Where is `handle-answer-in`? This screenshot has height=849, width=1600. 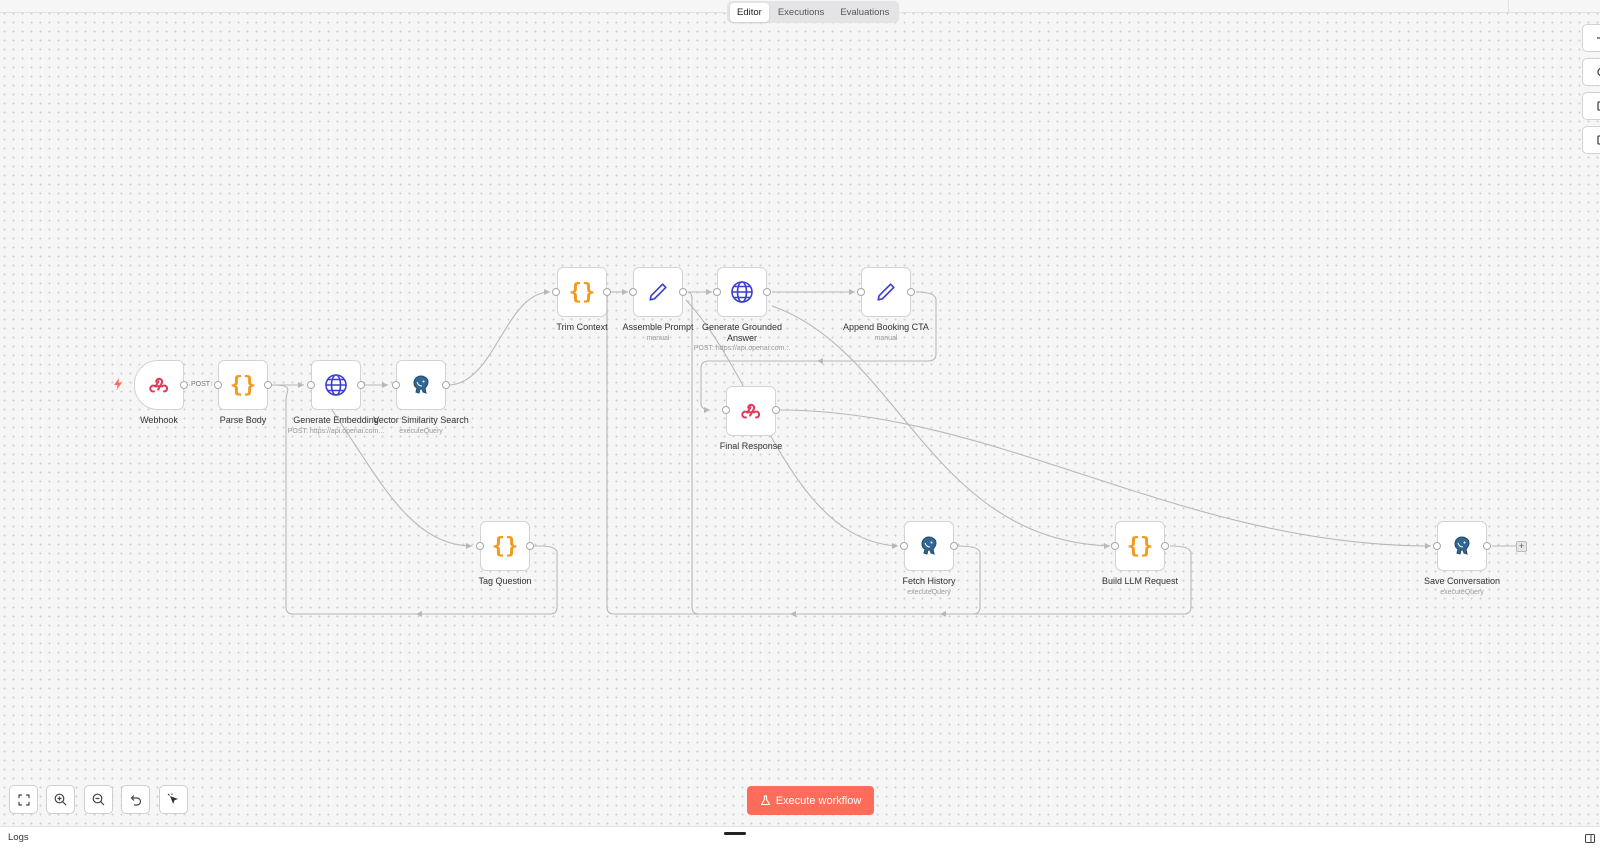 handle-answer-in is located at coordinates (717, 292).